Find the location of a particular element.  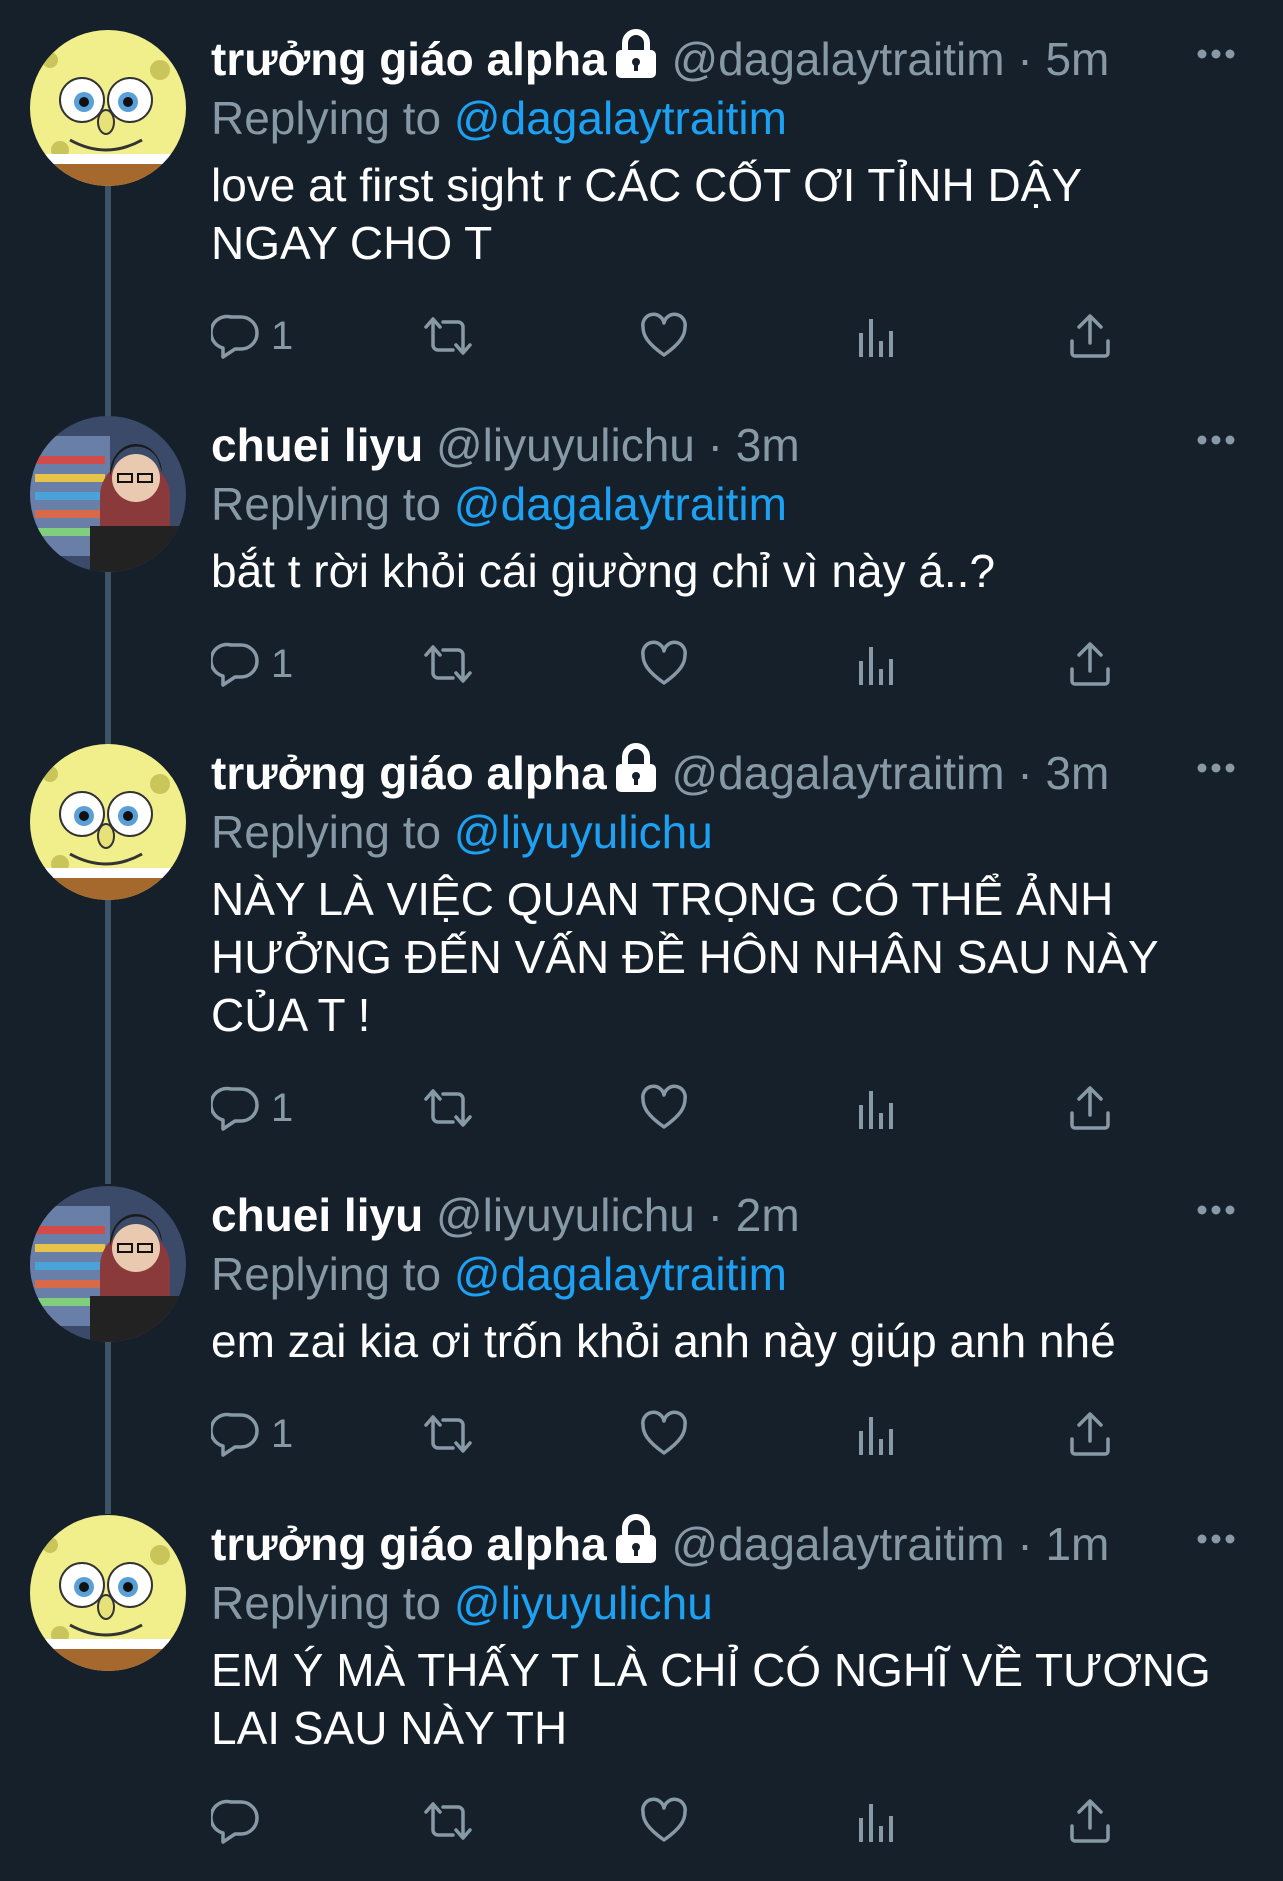

timestamp: 2m is located at coordinates (768, 1215).